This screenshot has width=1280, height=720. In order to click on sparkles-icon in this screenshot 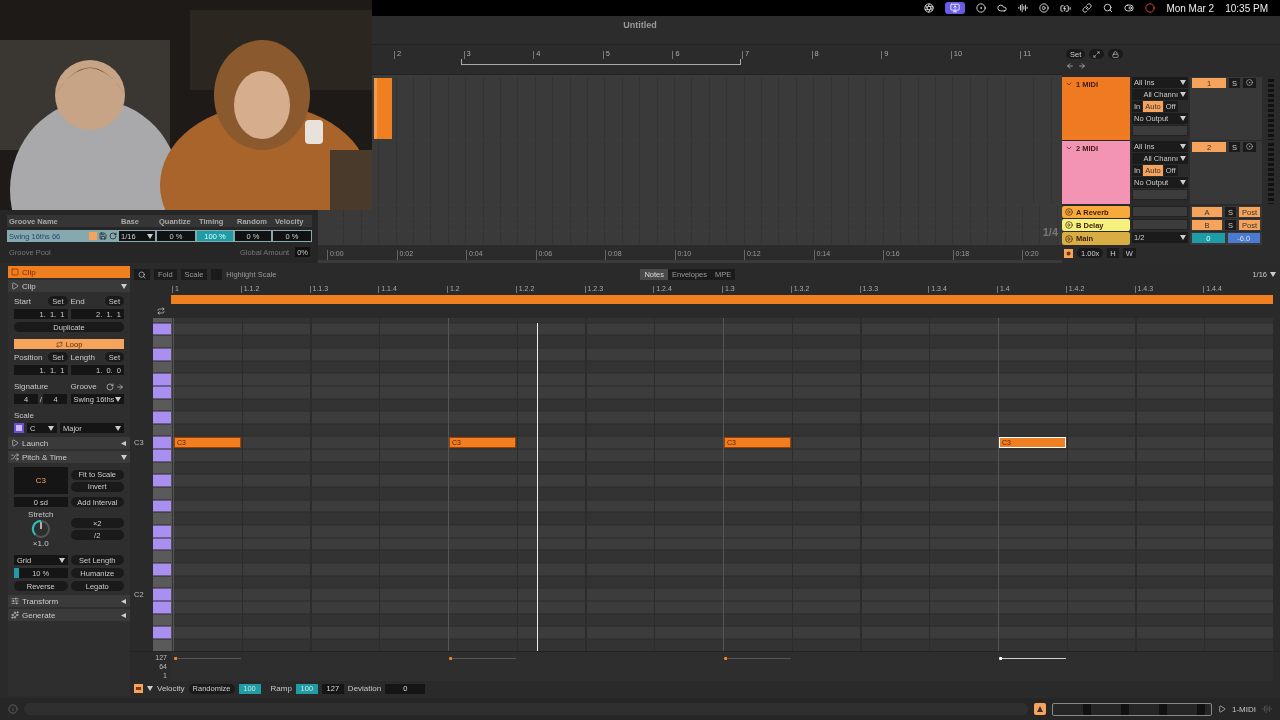, I will do `click(15, 615)`.